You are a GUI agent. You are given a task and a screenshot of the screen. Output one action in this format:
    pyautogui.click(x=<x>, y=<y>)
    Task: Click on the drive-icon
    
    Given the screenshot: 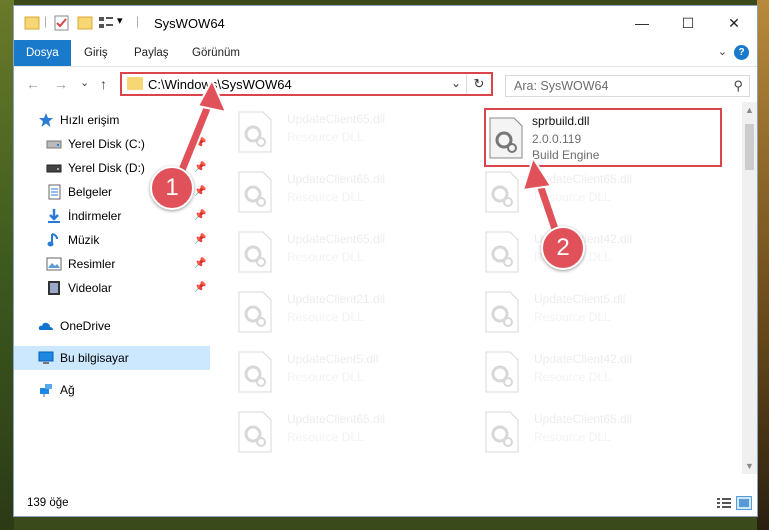 What is the action you would take?
    pyautogui.click(x=54, y=168)
    